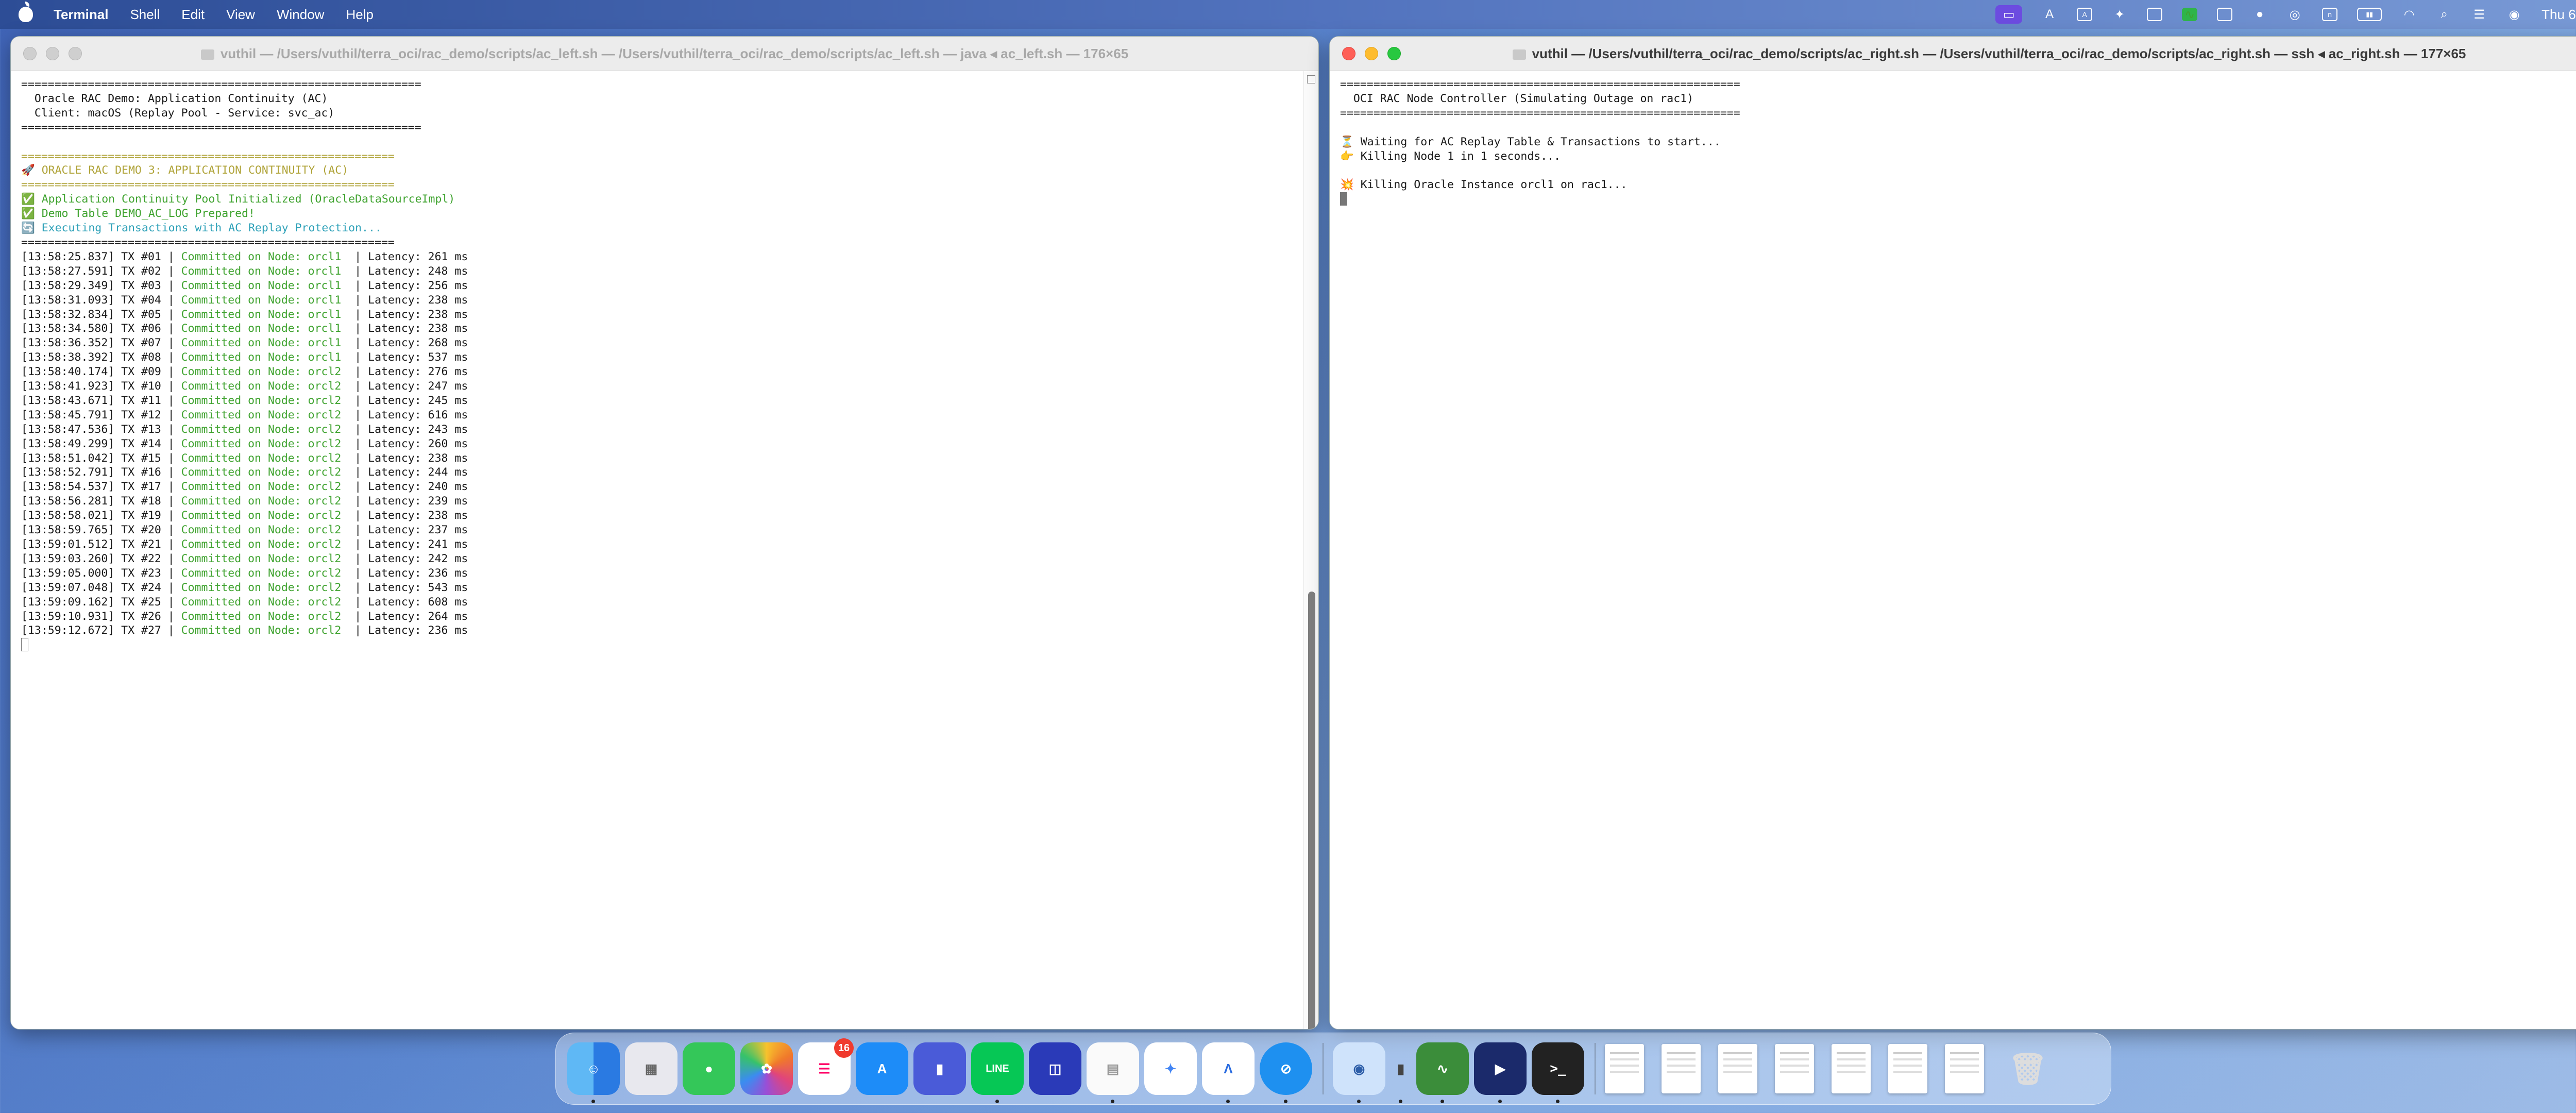 The height and width of the screenshot is (1113, 2576). I want to click on app-store-icon: A, so click(882, 1068).